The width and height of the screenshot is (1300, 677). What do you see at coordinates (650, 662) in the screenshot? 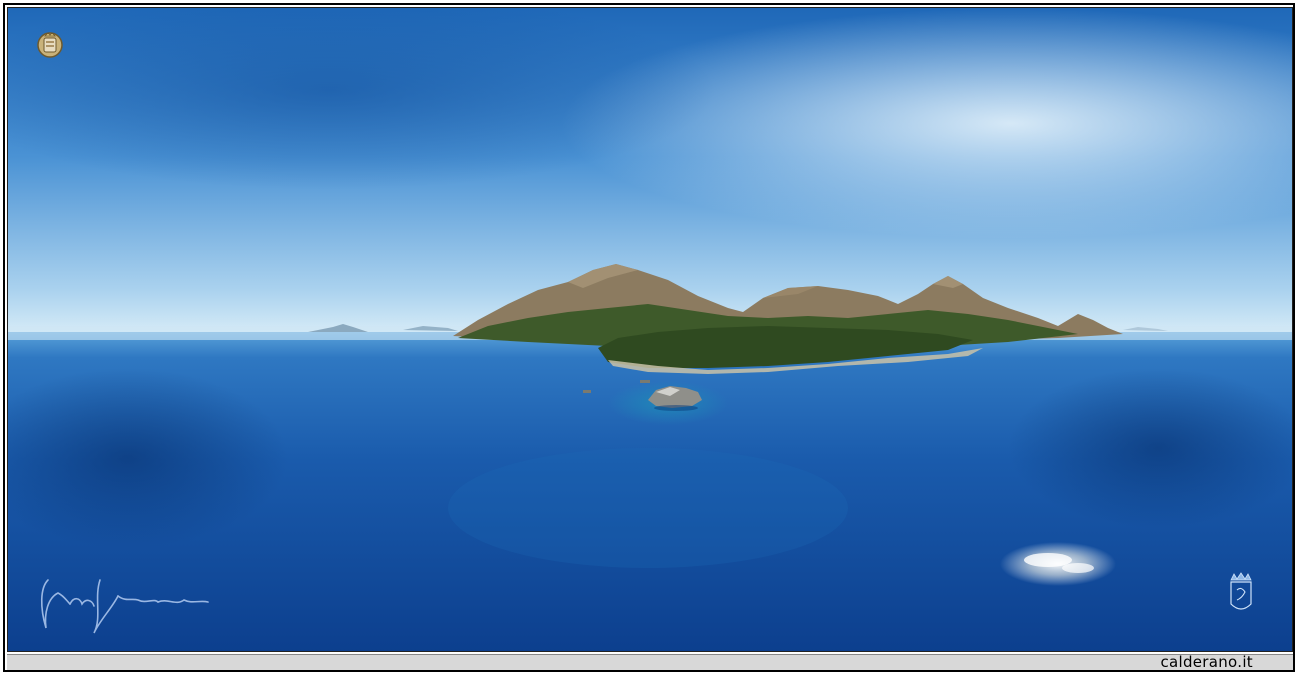
I see `footer-bar: calderano.it` at bounding box center [650, 662].